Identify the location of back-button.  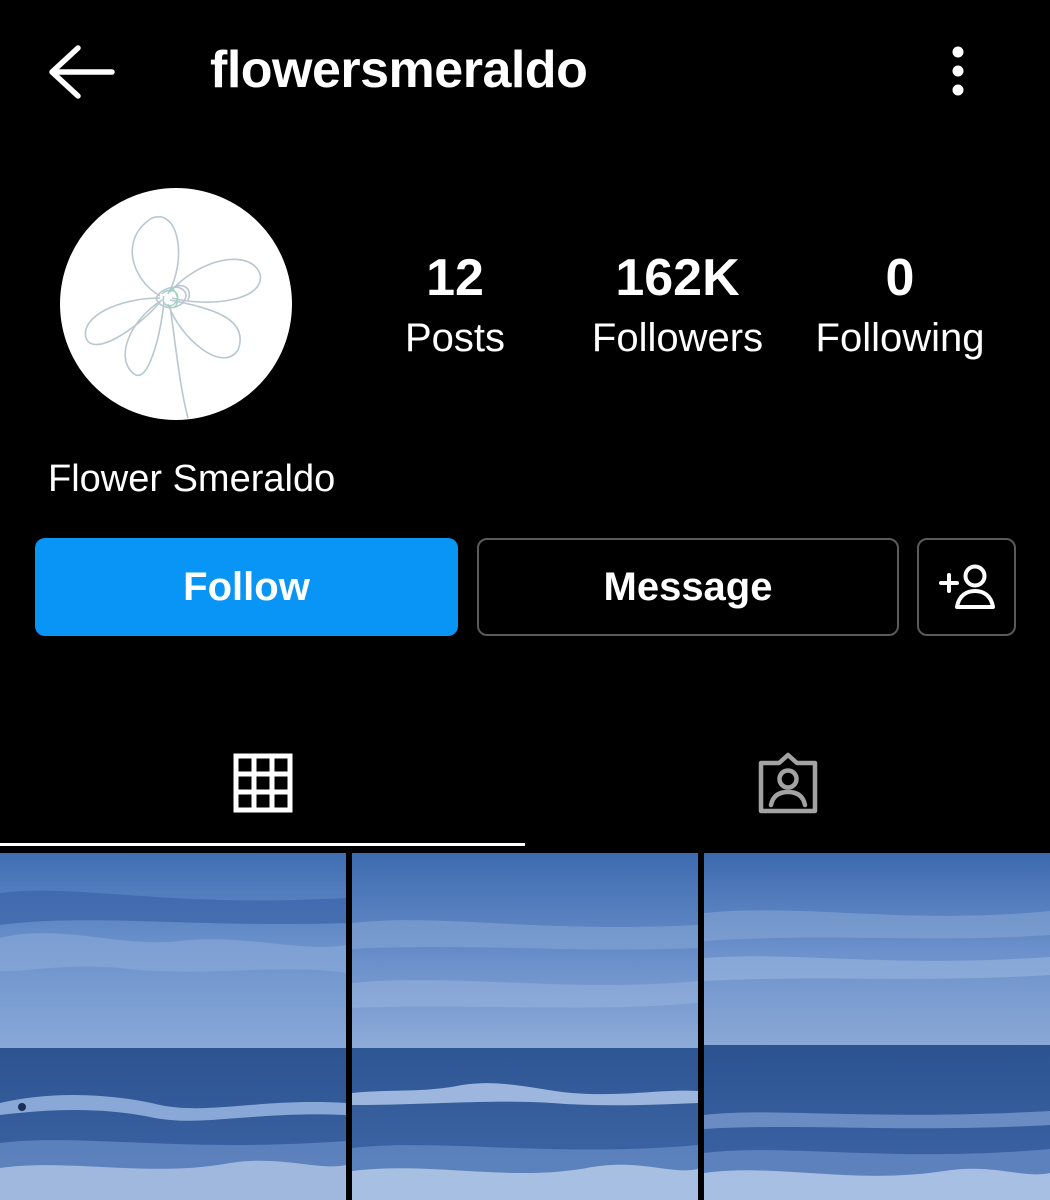
(80, 72).